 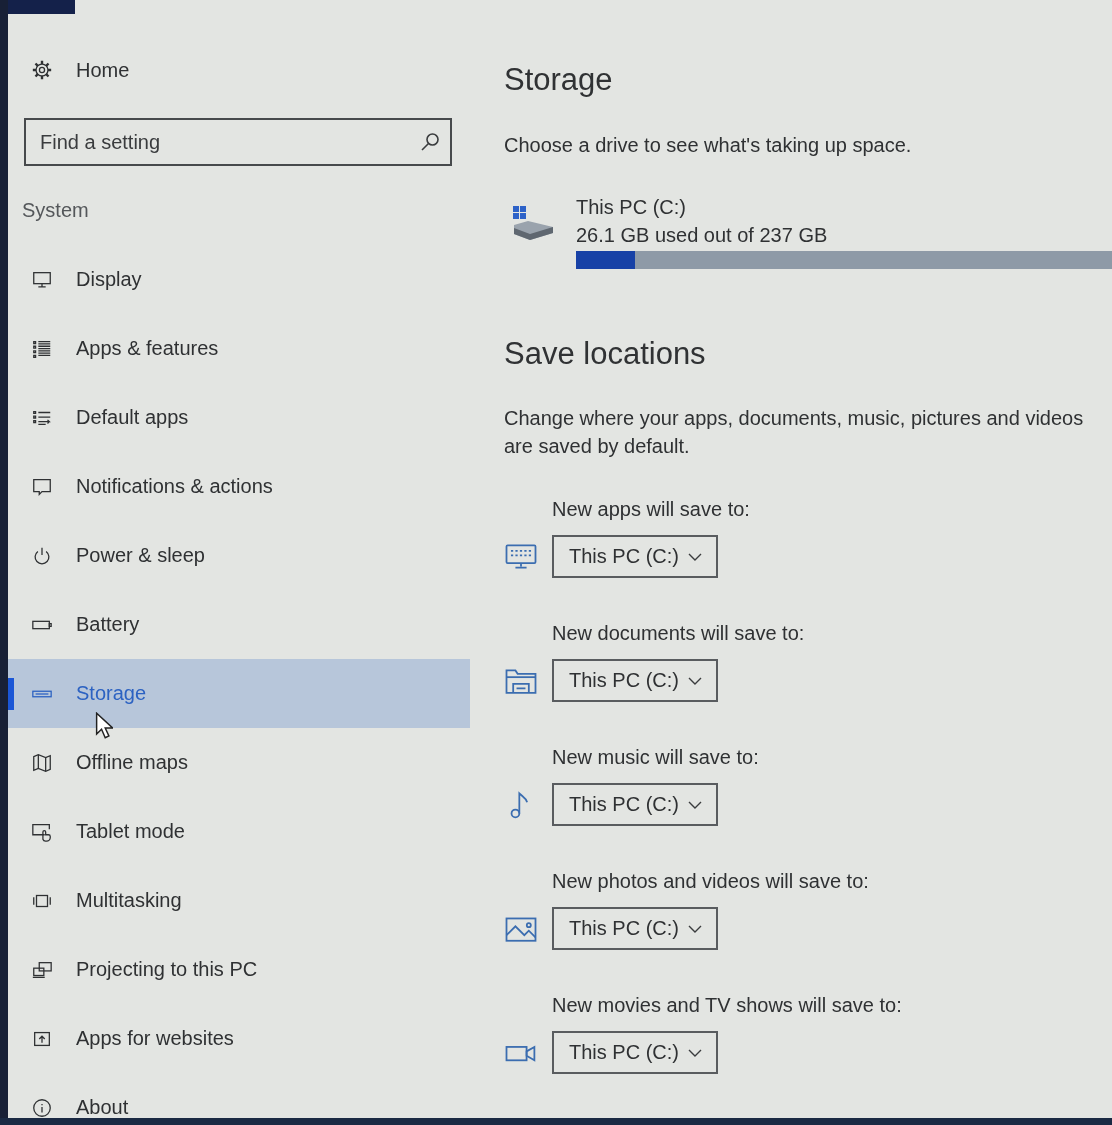 I want to click on info-icon, so click(x=42, y=1107).